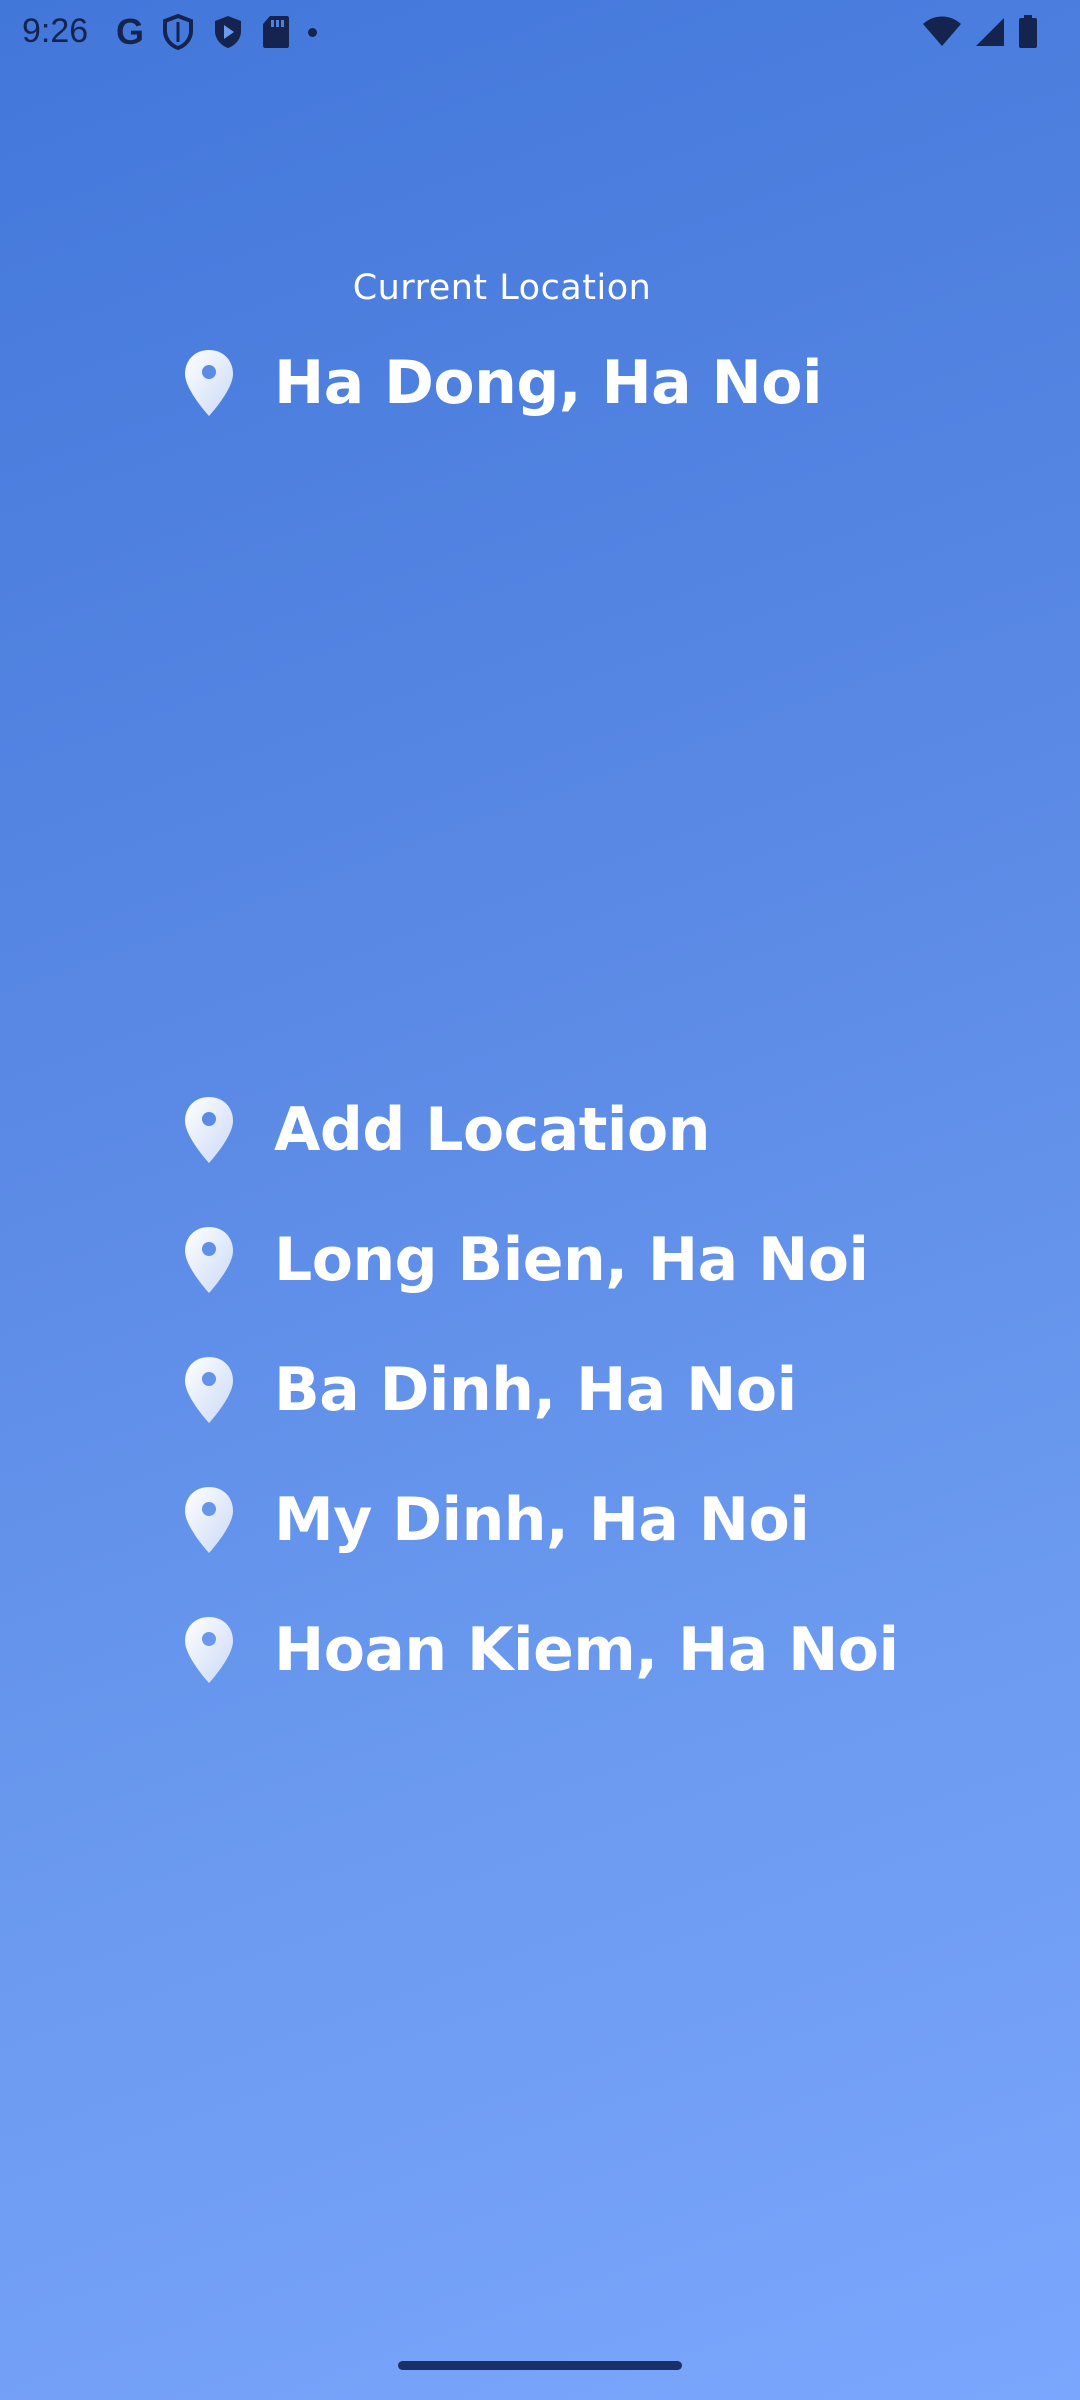 This screenshot has height=2400, width=1080. I want to click on status-bar: 9:26 G, so click(540, 32).